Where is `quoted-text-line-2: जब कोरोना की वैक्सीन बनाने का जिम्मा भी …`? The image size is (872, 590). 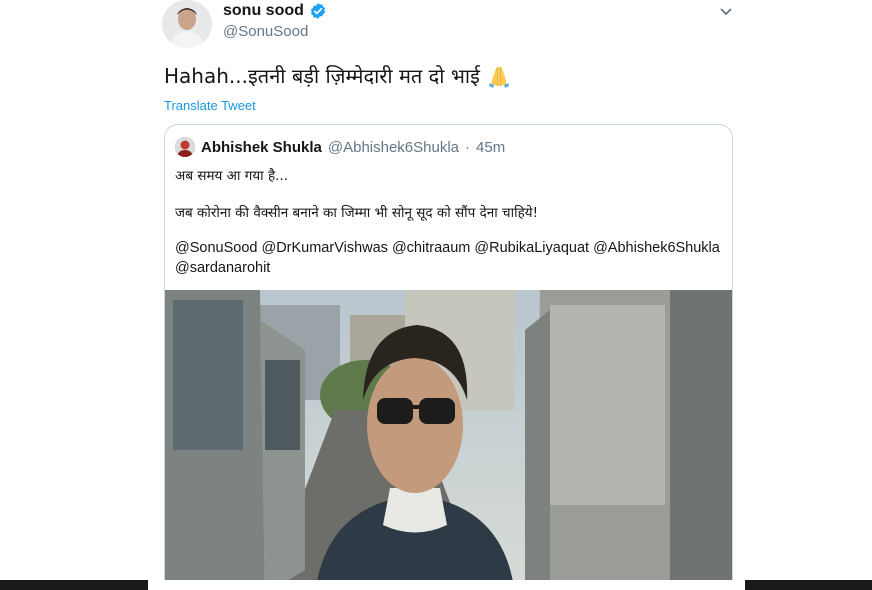
quoted-text-line-2: जब कोरोना की वैक्सीन बनाने का जिम्मा भी … is located at coordinates (357, 213).